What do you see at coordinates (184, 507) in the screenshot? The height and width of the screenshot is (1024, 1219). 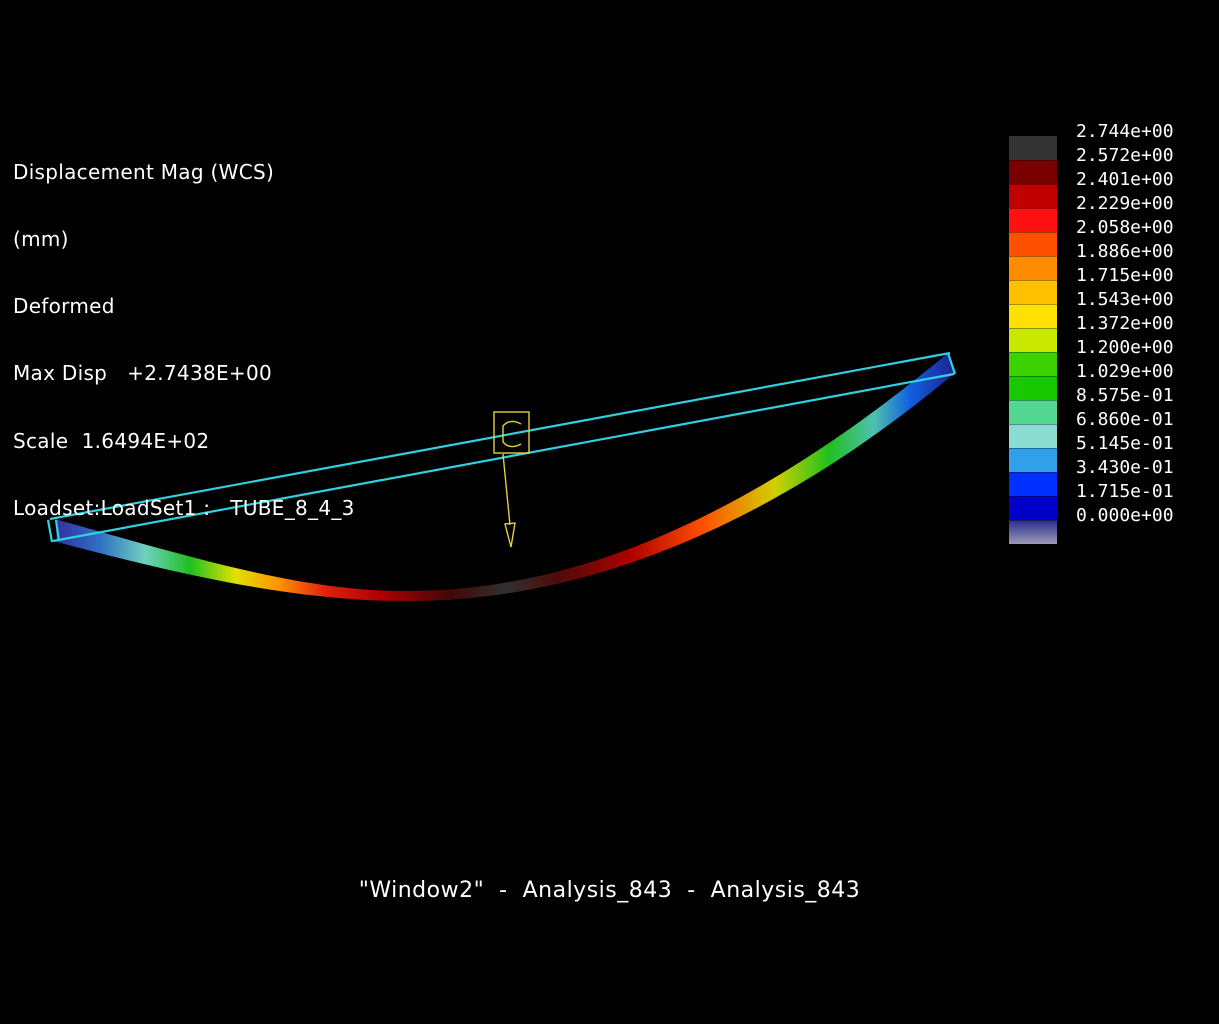 I see `loadset-info: Loadset:LoadSet1 : TUBE_8_4_3` at bounding box center [184, 507].